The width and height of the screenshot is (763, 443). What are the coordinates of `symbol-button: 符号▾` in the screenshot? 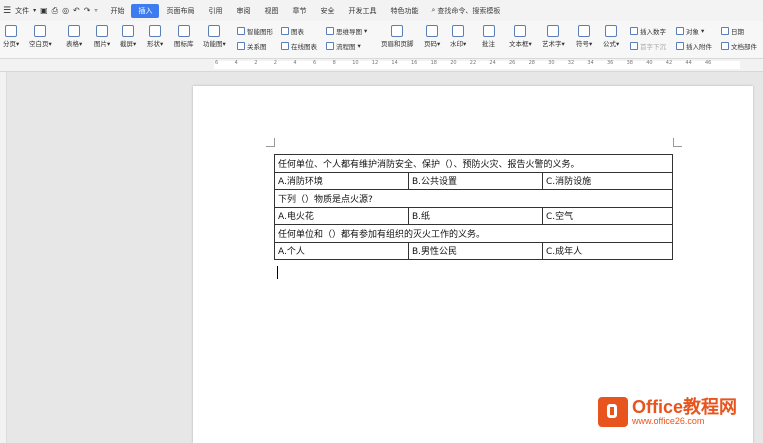 It's located at (584, 36).